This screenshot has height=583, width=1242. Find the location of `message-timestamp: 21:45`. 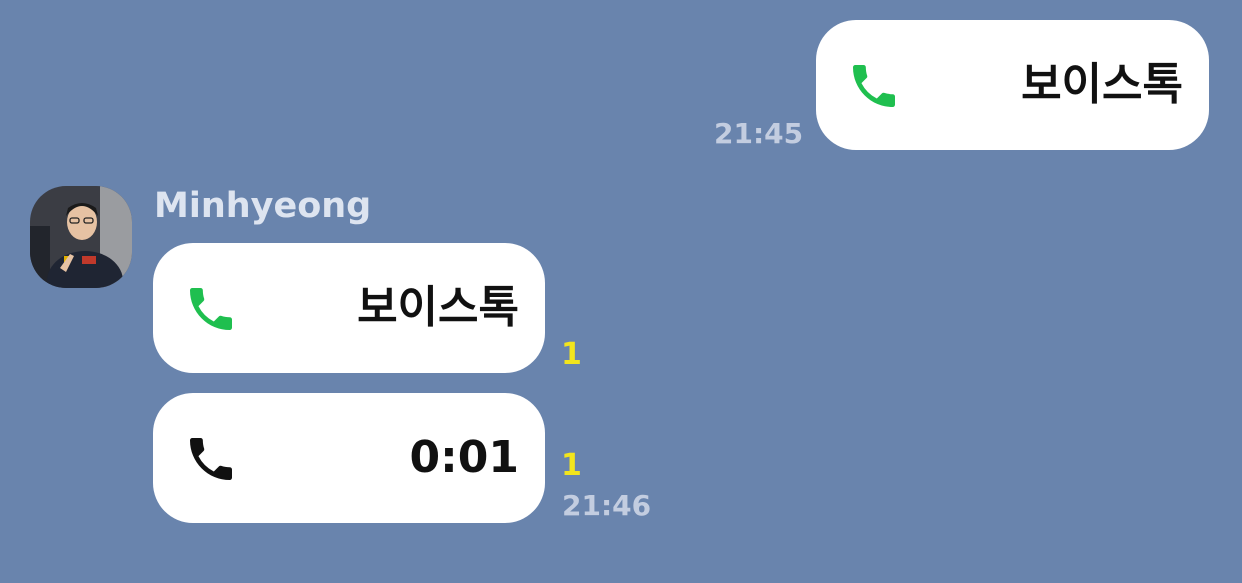

message-timestamp: 21:45 is located at coordinates (759, 133).